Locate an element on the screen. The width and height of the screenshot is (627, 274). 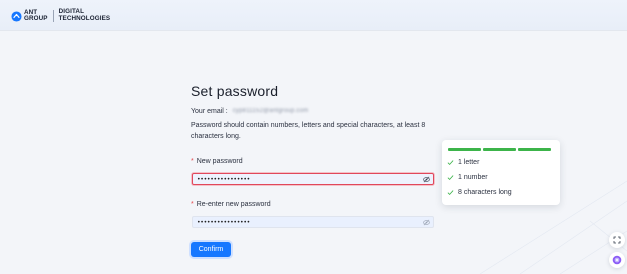
new-password-input is located at coordinates (305, 179).